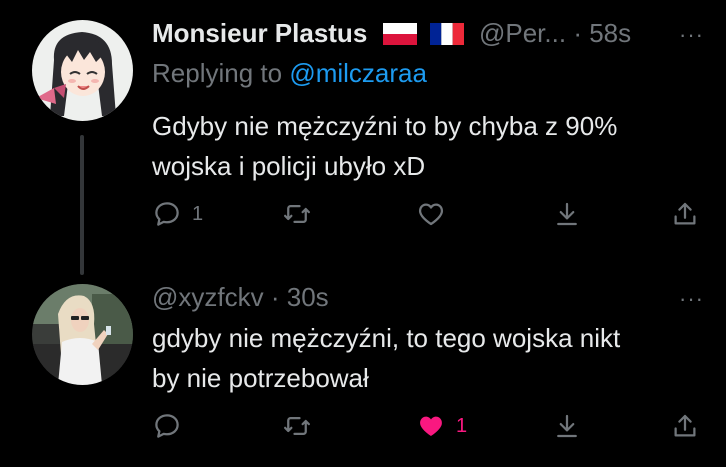 Image resolution: width=726 pixels, height=467 pixels. I want to click on tweet-header: @xyzfckv · 30s ···, so click(429, 300).